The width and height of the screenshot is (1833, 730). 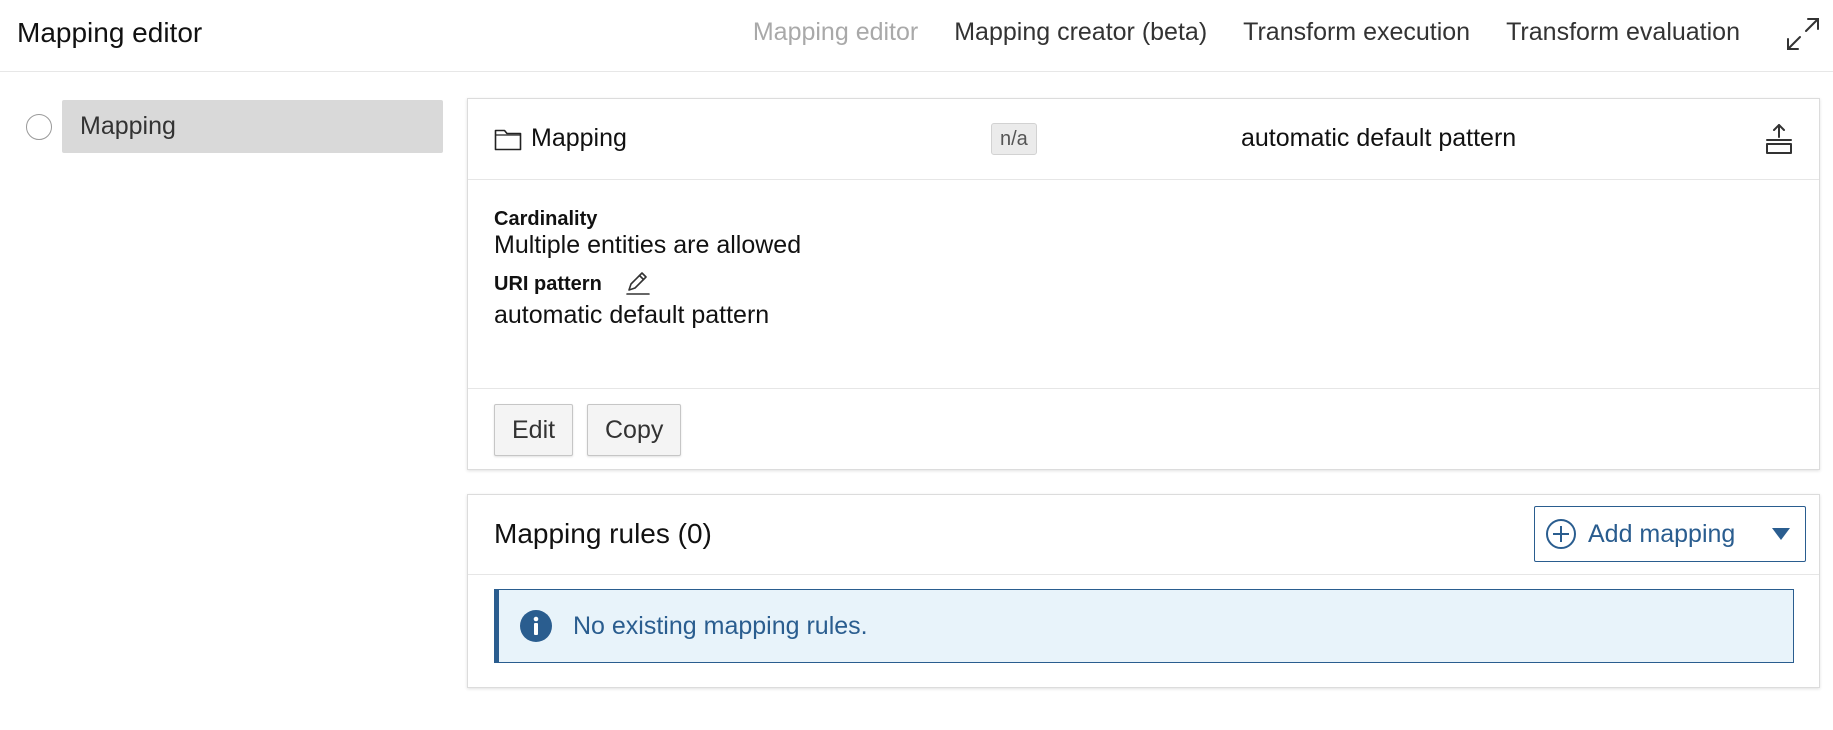 What do you see at coordinates (1623, 32) in the screenshot?
I see `tab-transform-evaluation: Transform evaluation` at bounding box center [1623, 32].